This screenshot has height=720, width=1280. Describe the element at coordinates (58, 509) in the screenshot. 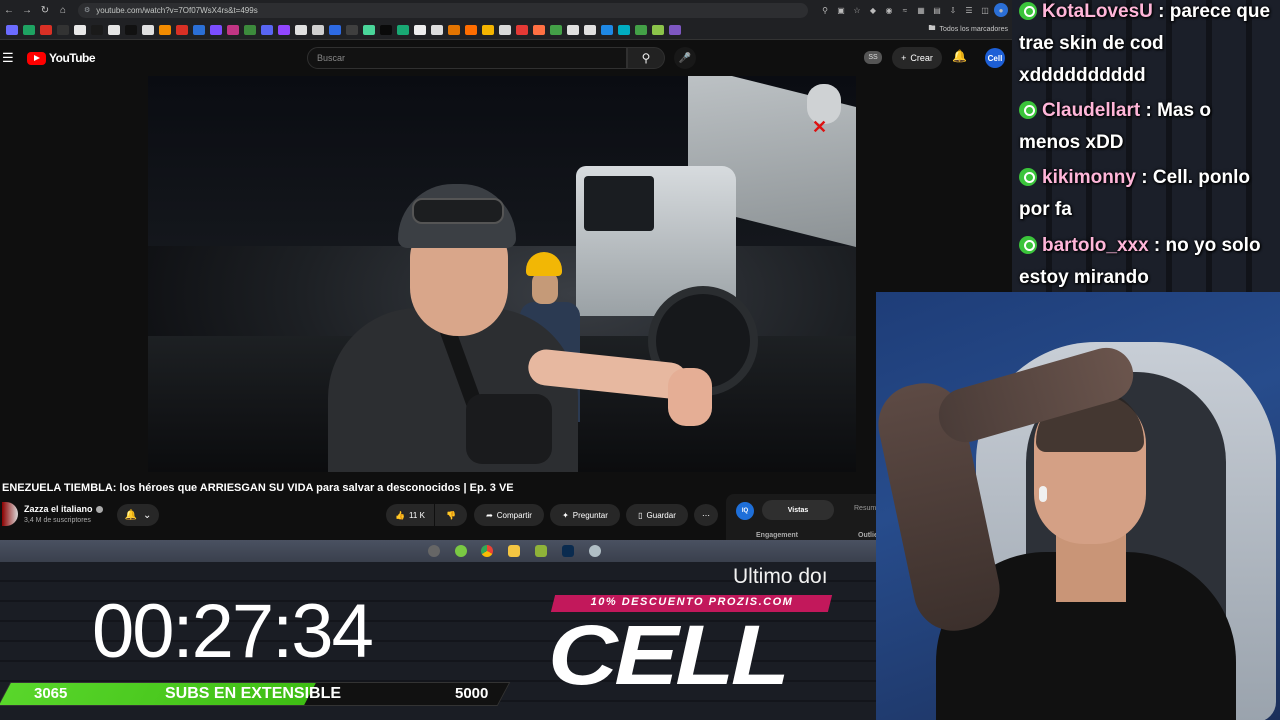

I see `channel-name: Zazza el italiano` at that location.